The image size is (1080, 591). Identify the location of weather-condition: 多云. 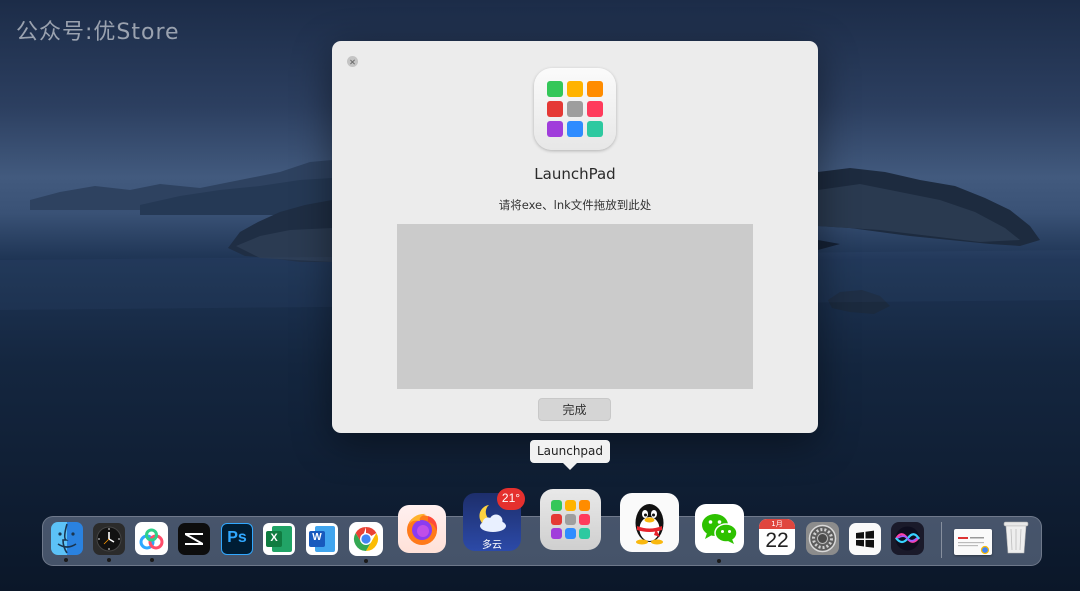
(492, 545).